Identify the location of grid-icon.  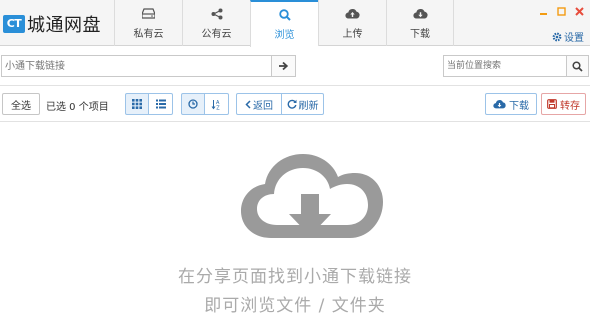
(137, 104).